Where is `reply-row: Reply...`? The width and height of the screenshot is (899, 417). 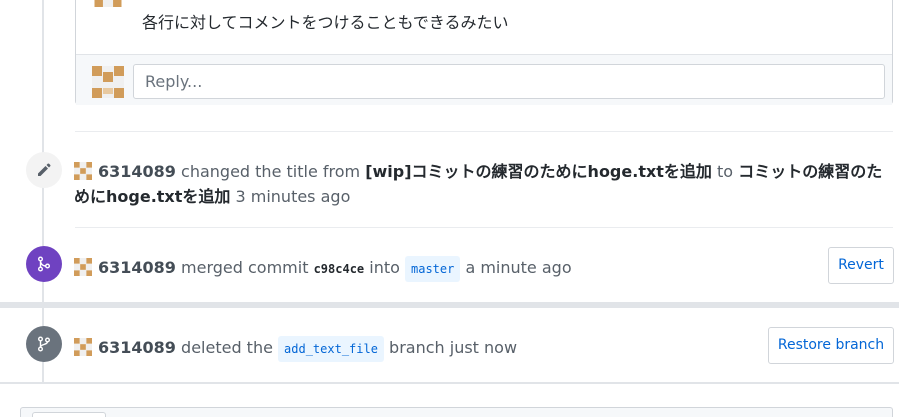
reply-row: Reply... is located at coordinates (484, 80).